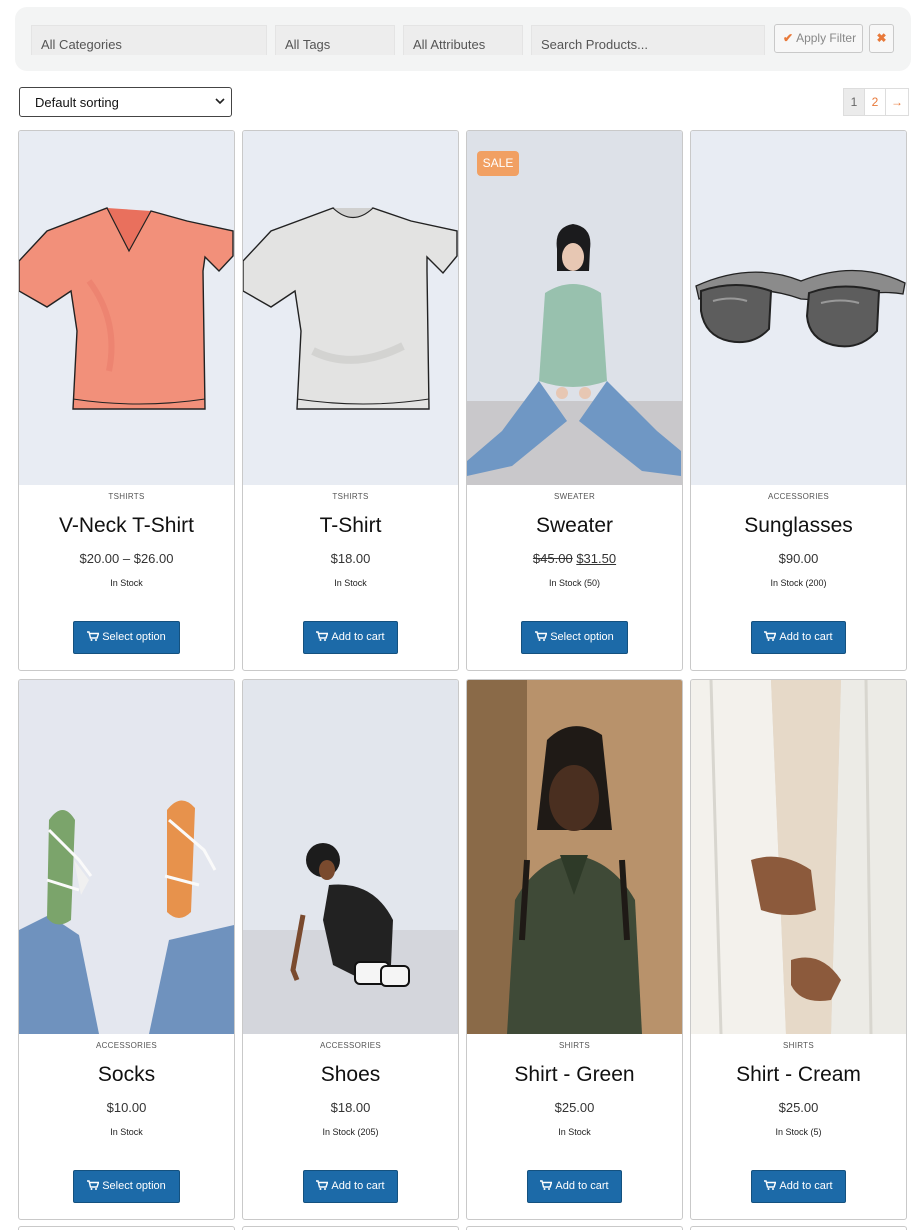  What do you see at coordinates (574, 558) in the screenshot?
I see `product-price: $45.00 $31.50` at bounding box center [574, 558].